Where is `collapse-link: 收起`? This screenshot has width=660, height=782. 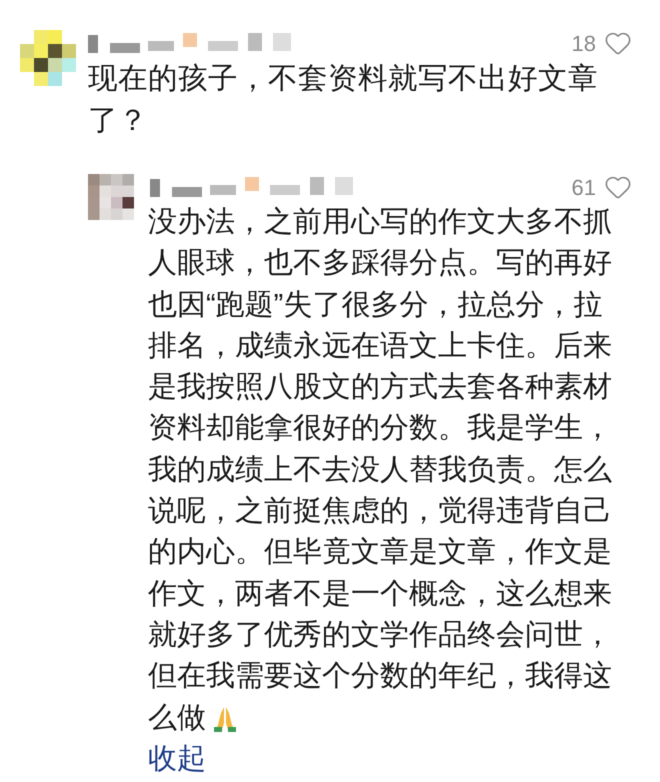 collapse-link: 收起 is located at coordinates (177, 758).